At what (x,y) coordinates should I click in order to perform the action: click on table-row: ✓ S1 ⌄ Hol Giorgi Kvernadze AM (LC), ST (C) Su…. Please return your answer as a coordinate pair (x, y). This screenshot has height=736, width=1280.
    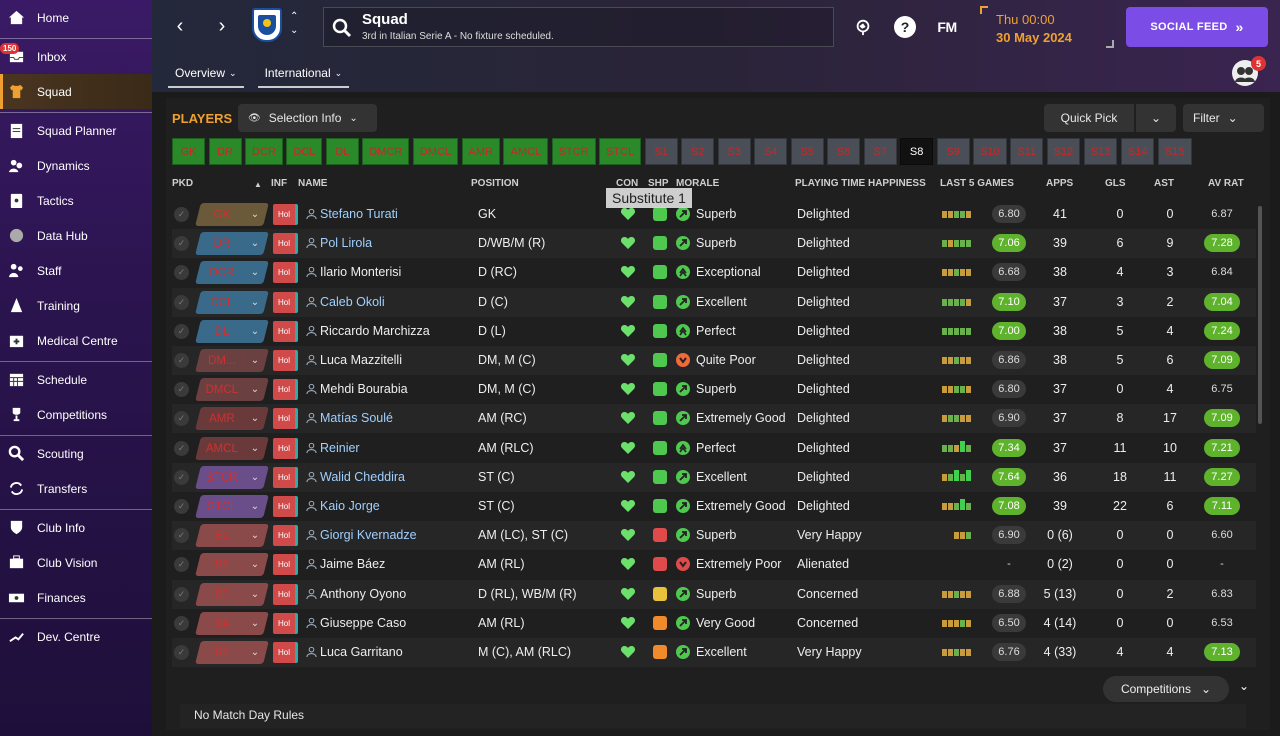
    Looking at the image, I should click on (714, 536).